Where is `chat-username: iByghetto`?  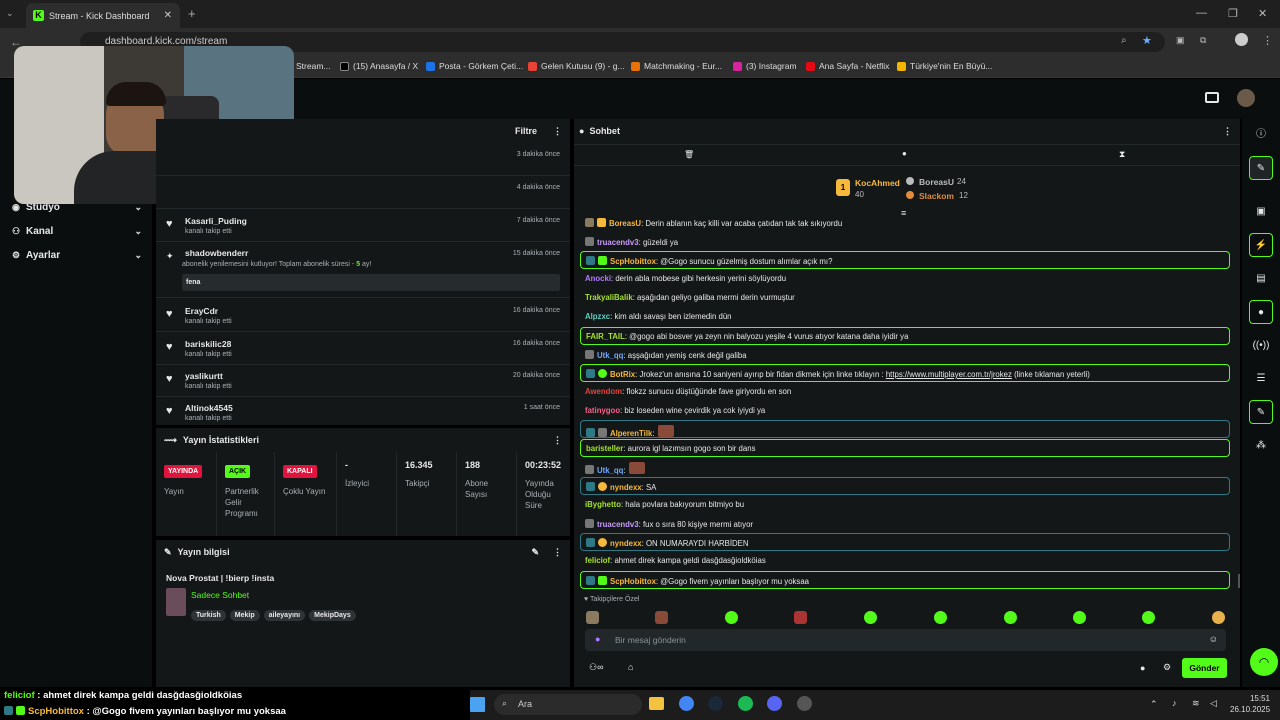
chat-username: iByghetto is located at coordinates (603, 504).